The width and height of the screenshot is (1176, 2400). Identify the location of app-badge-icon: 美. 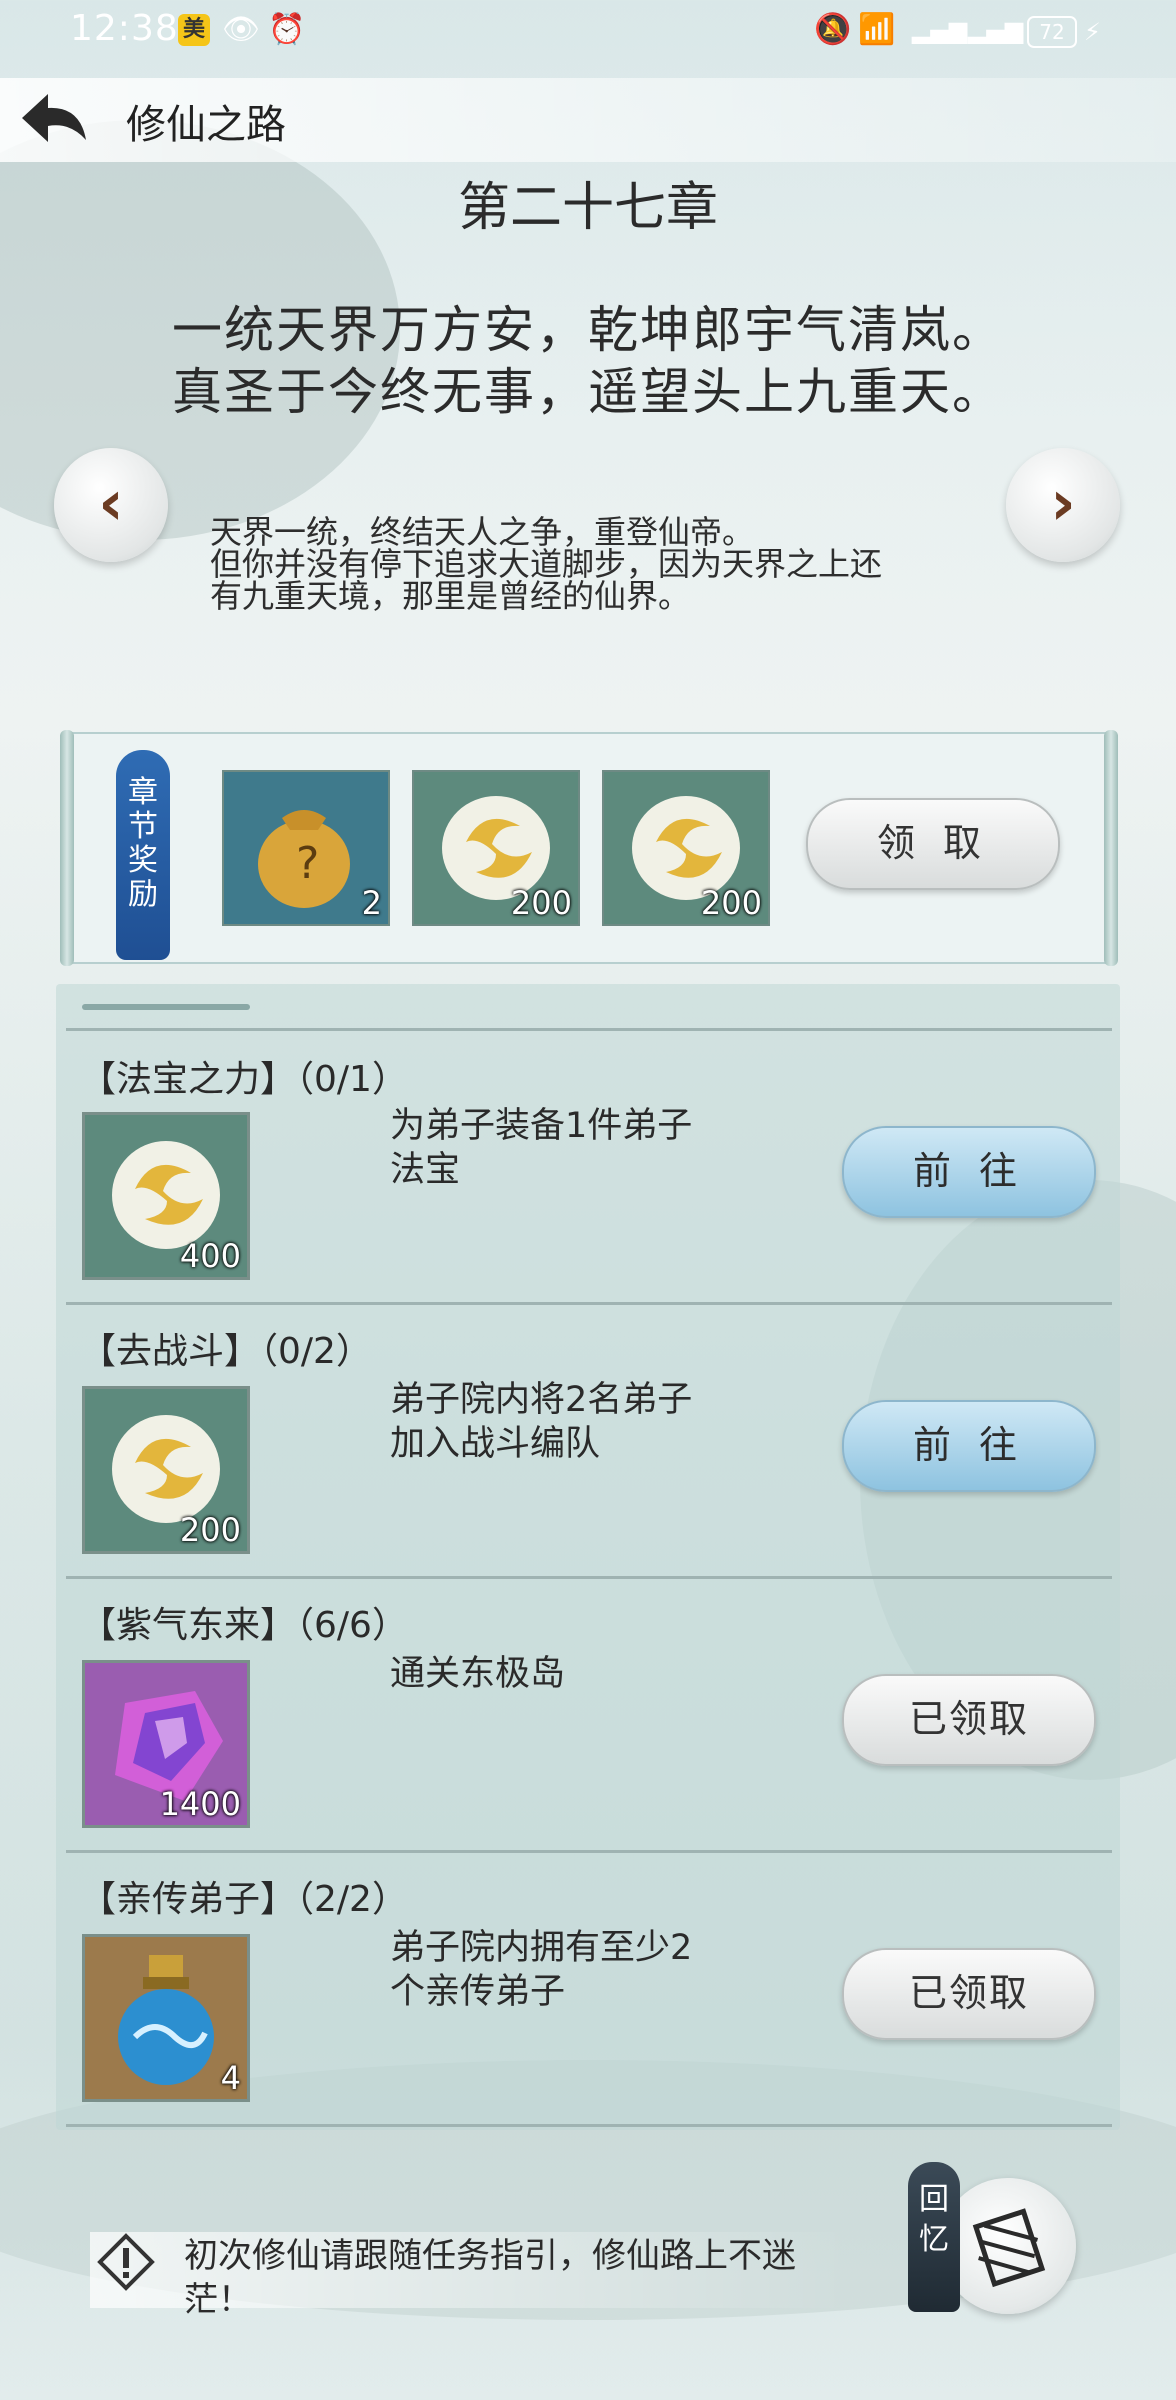
(194, 30).